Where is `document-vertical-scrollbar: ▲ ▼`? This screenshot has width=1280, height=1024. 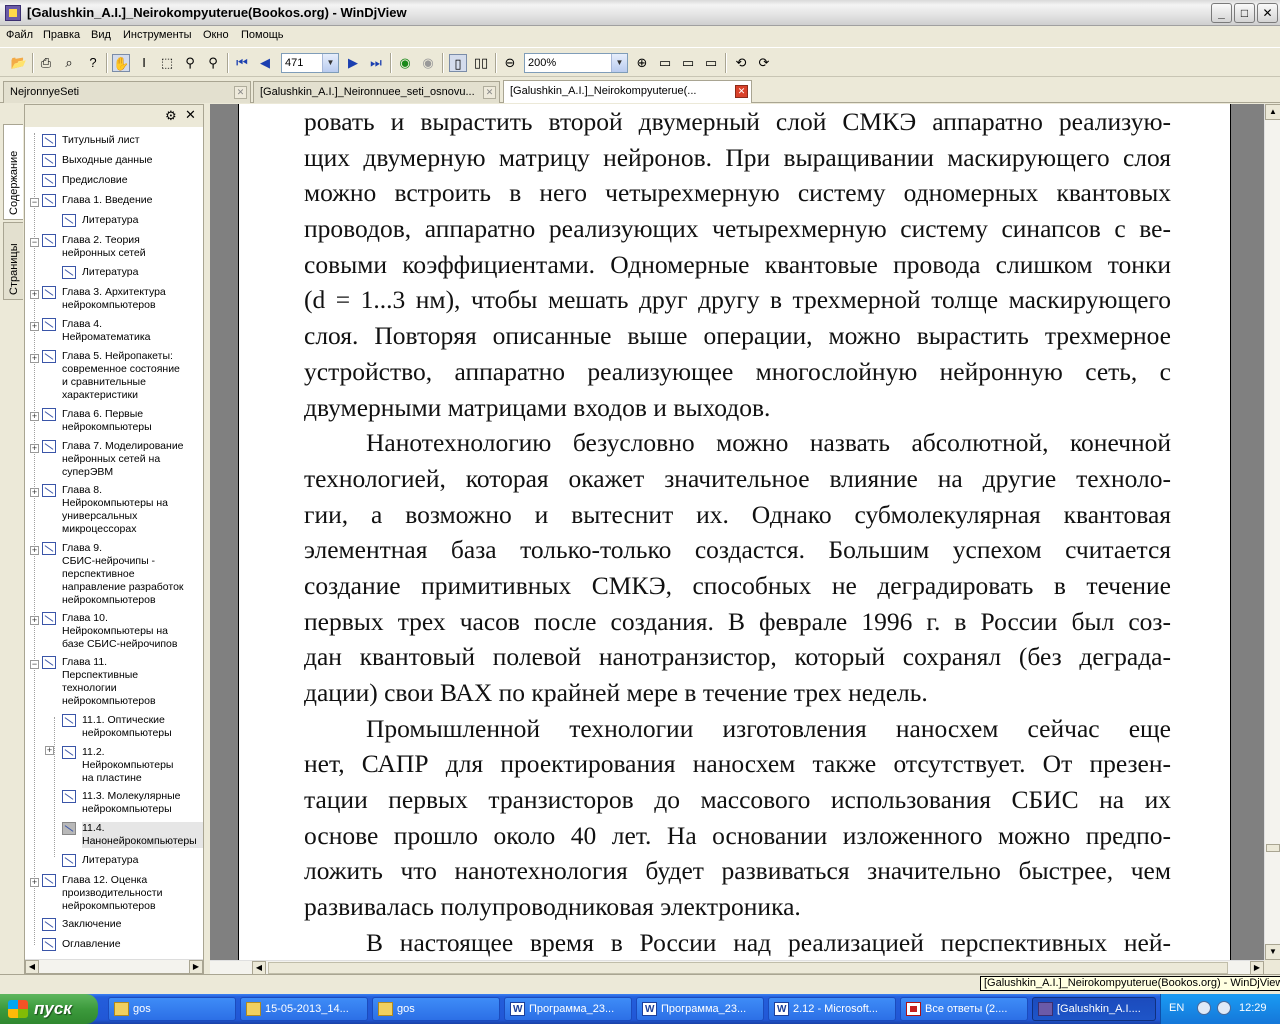
document-vertical-scrollbar: ▲ ▼ is located at coordinates (1272, 532).